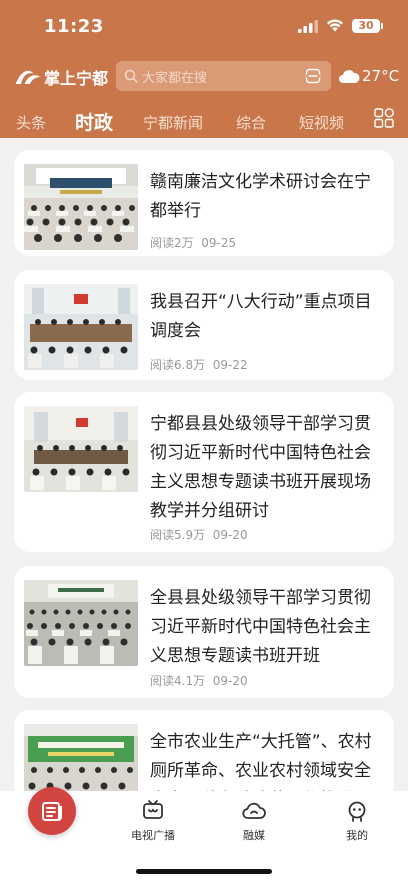 The width and height of the screenshot is (408, 883). I want to click on app-logo: 掌上宁都, so click(61, 77).